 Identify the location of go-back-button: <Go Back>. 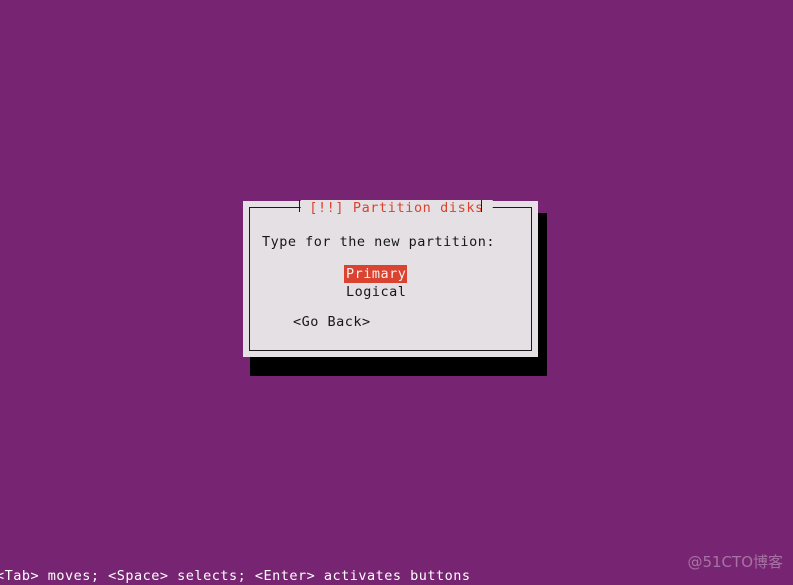
(332, 322).